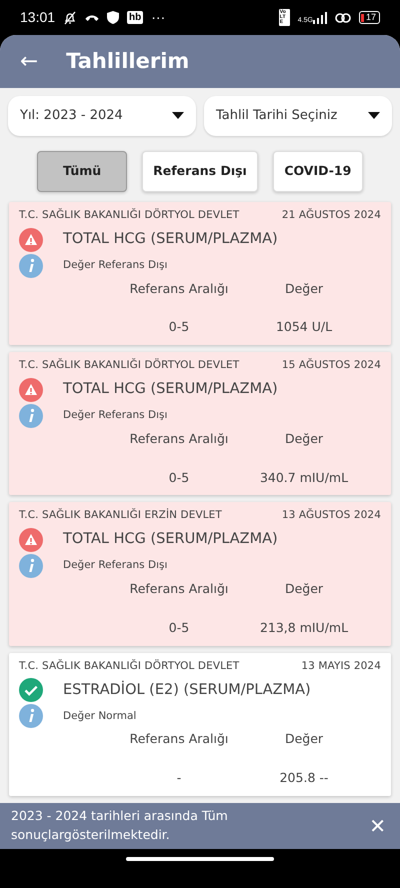  I want to click on back-button: ←, so click(29, 61).